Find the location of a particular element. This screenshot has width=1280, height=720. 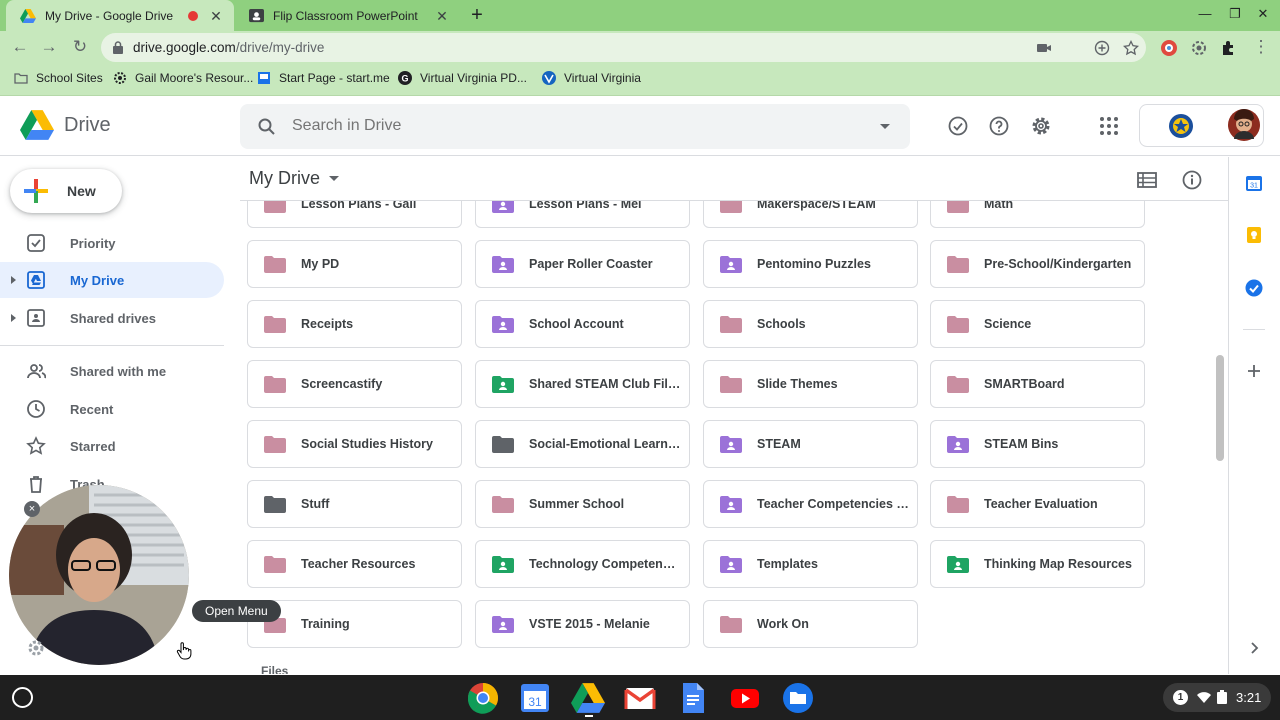

folder-item: Slide Themes is located at coordinates (810, 384).